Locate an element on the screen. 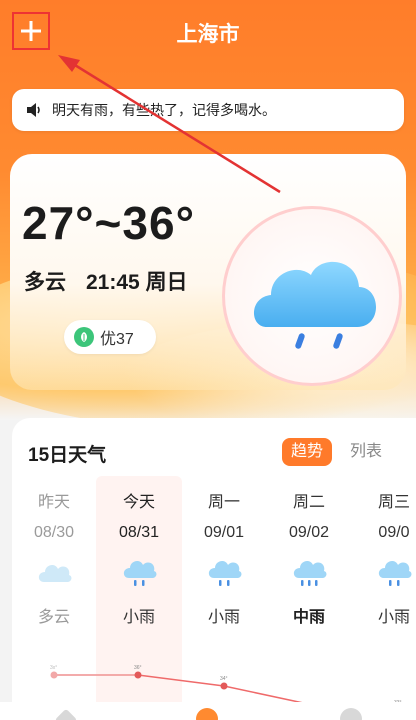 This screenshot has width=416, height=720. day-date: 08/30 is located at coordinates (54, 532).